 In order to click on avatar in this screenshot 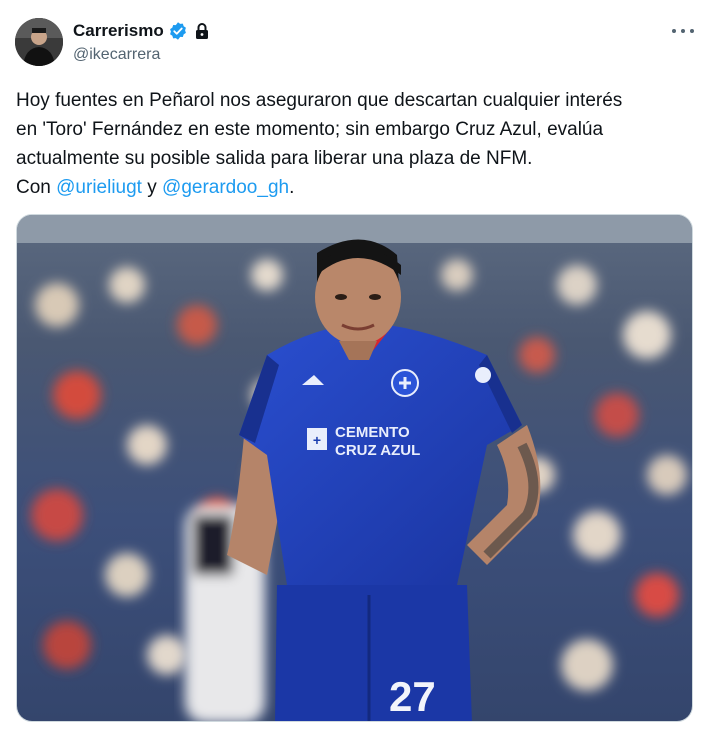, I will do `click(39, 42)`.